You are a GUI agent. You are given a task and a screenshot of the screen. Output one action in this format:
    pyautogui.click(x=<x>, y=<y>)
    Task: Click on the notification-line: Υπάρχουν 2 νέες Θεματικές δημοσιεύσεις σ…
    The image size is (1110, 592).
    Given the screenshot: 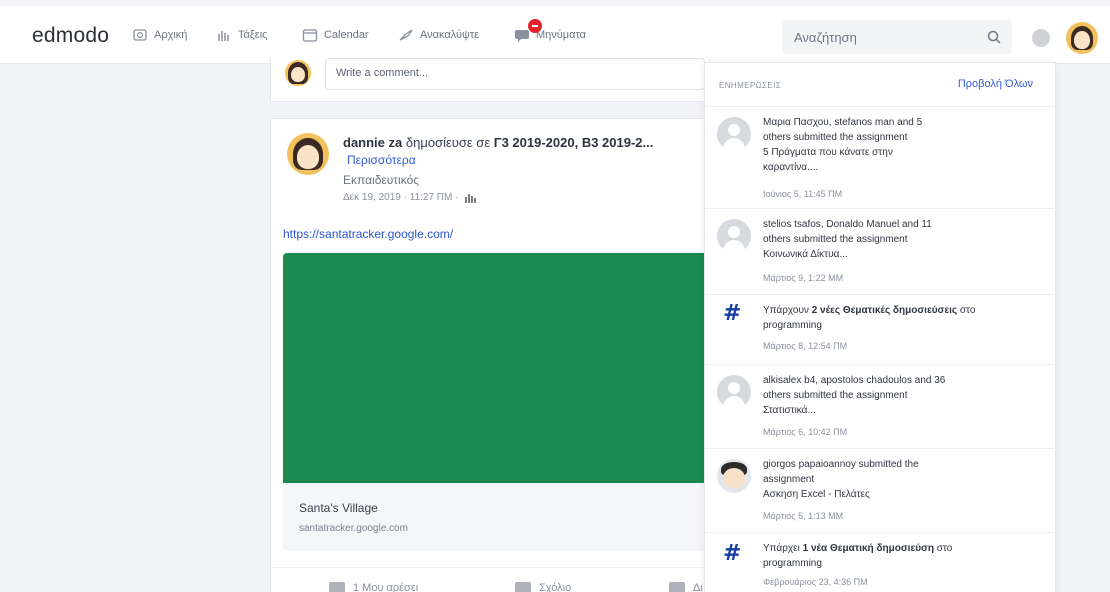 What is the action you would take?
    pyautogui.click(x=898, y=310)
    